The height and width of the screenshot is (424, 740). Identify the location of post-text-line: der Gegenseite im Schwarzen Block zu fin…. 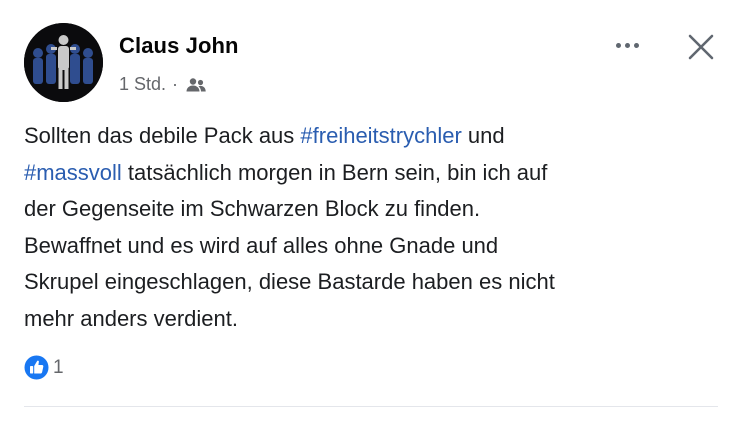
(374, 209).